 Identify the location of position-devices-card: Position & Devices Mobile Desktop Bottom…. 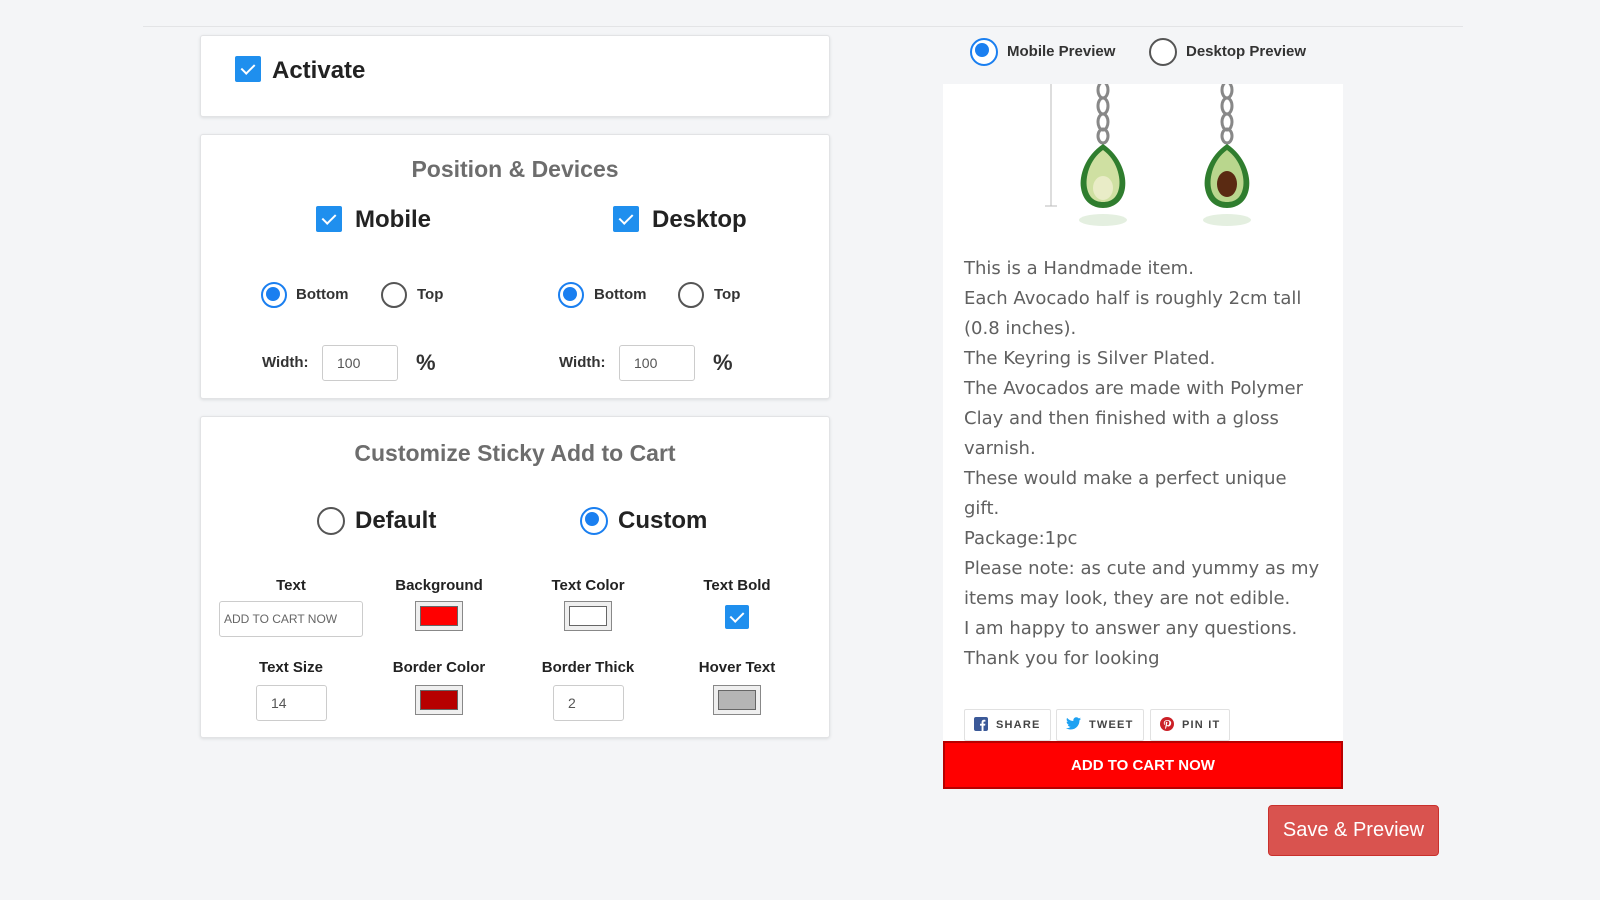
(515, 266).